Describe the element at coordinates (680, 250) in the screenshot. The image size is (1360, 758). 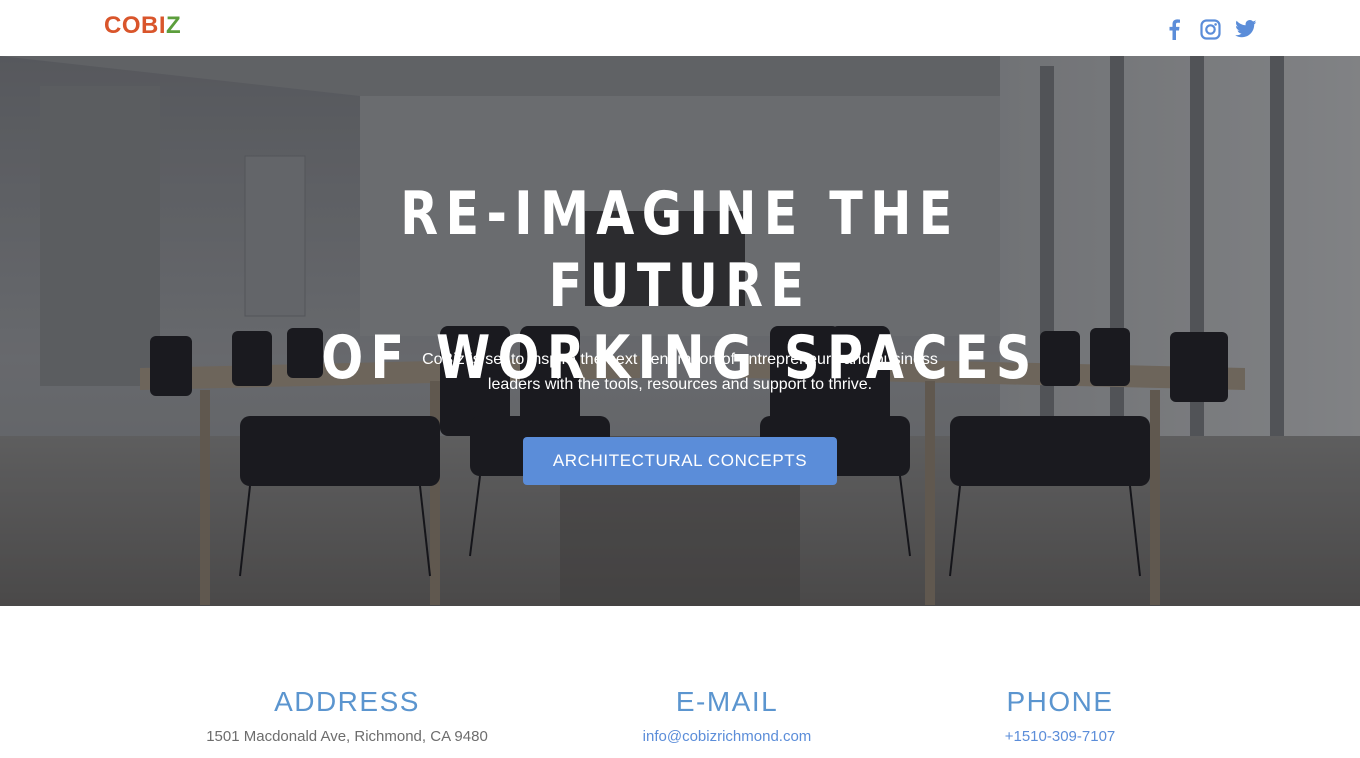
I see `hero-title-line1: RE-IMAGINE THE FUTURE` at that location.